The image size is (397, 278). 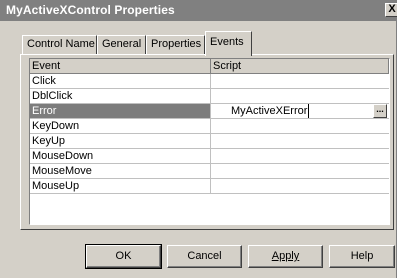 I want to click on help-button-label: Help, so click(x=362, y=256).